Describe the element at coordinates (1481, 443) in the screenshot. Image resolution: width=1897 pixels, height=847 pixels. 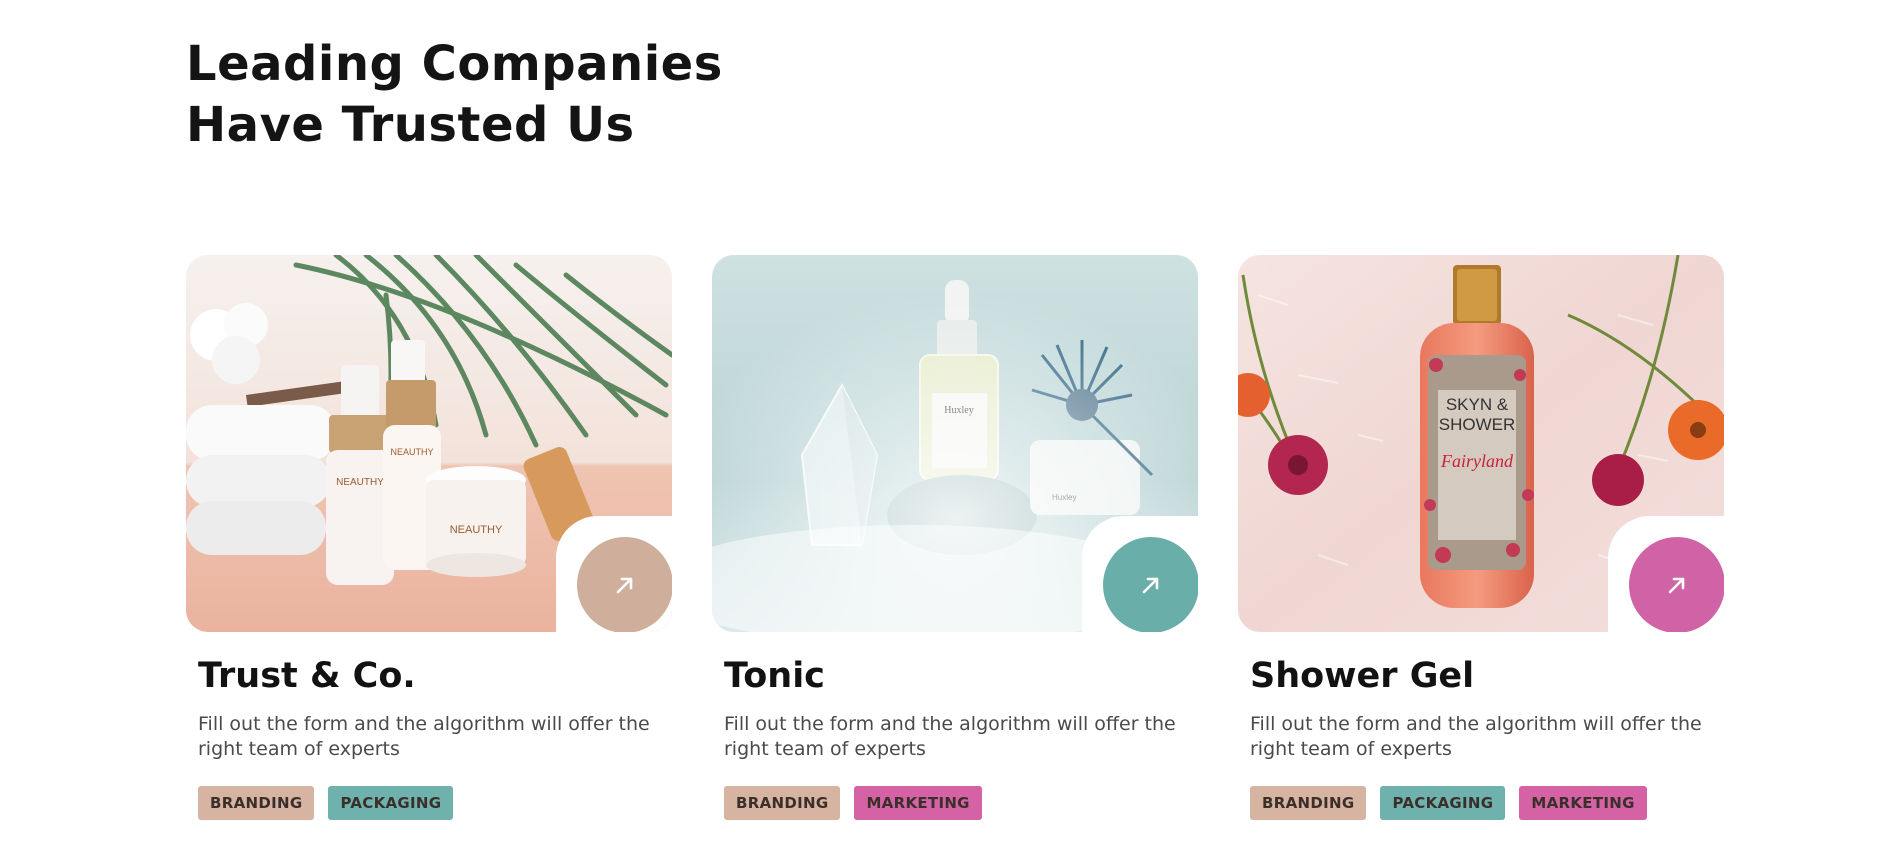
I see `card-image: SKYN & SHOWER Fairyland` at that location.